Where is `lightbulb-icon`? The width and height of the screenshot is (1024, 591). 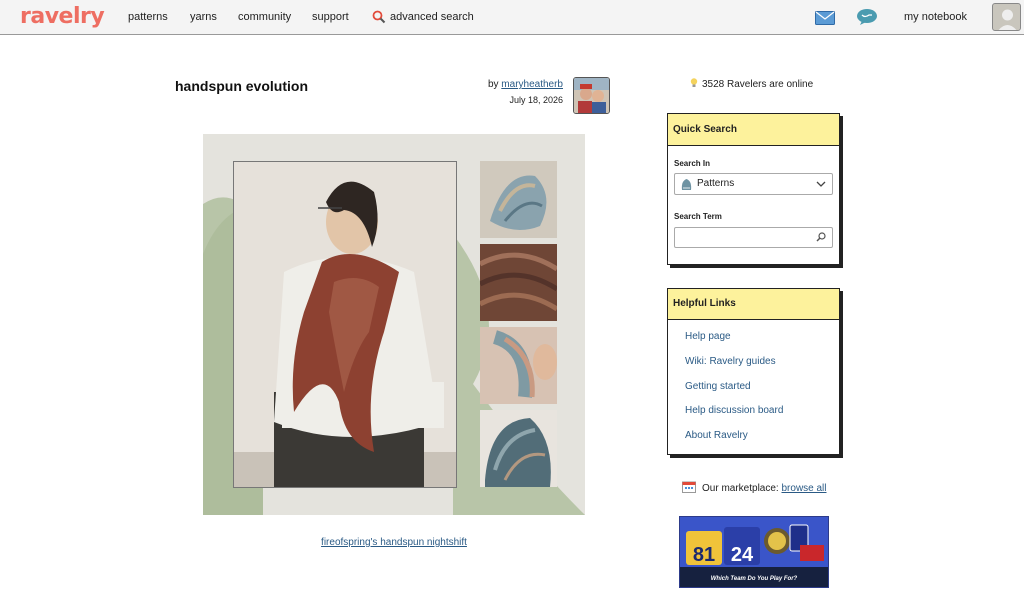
lightbulb-icon is located at coordinates (694, 82).